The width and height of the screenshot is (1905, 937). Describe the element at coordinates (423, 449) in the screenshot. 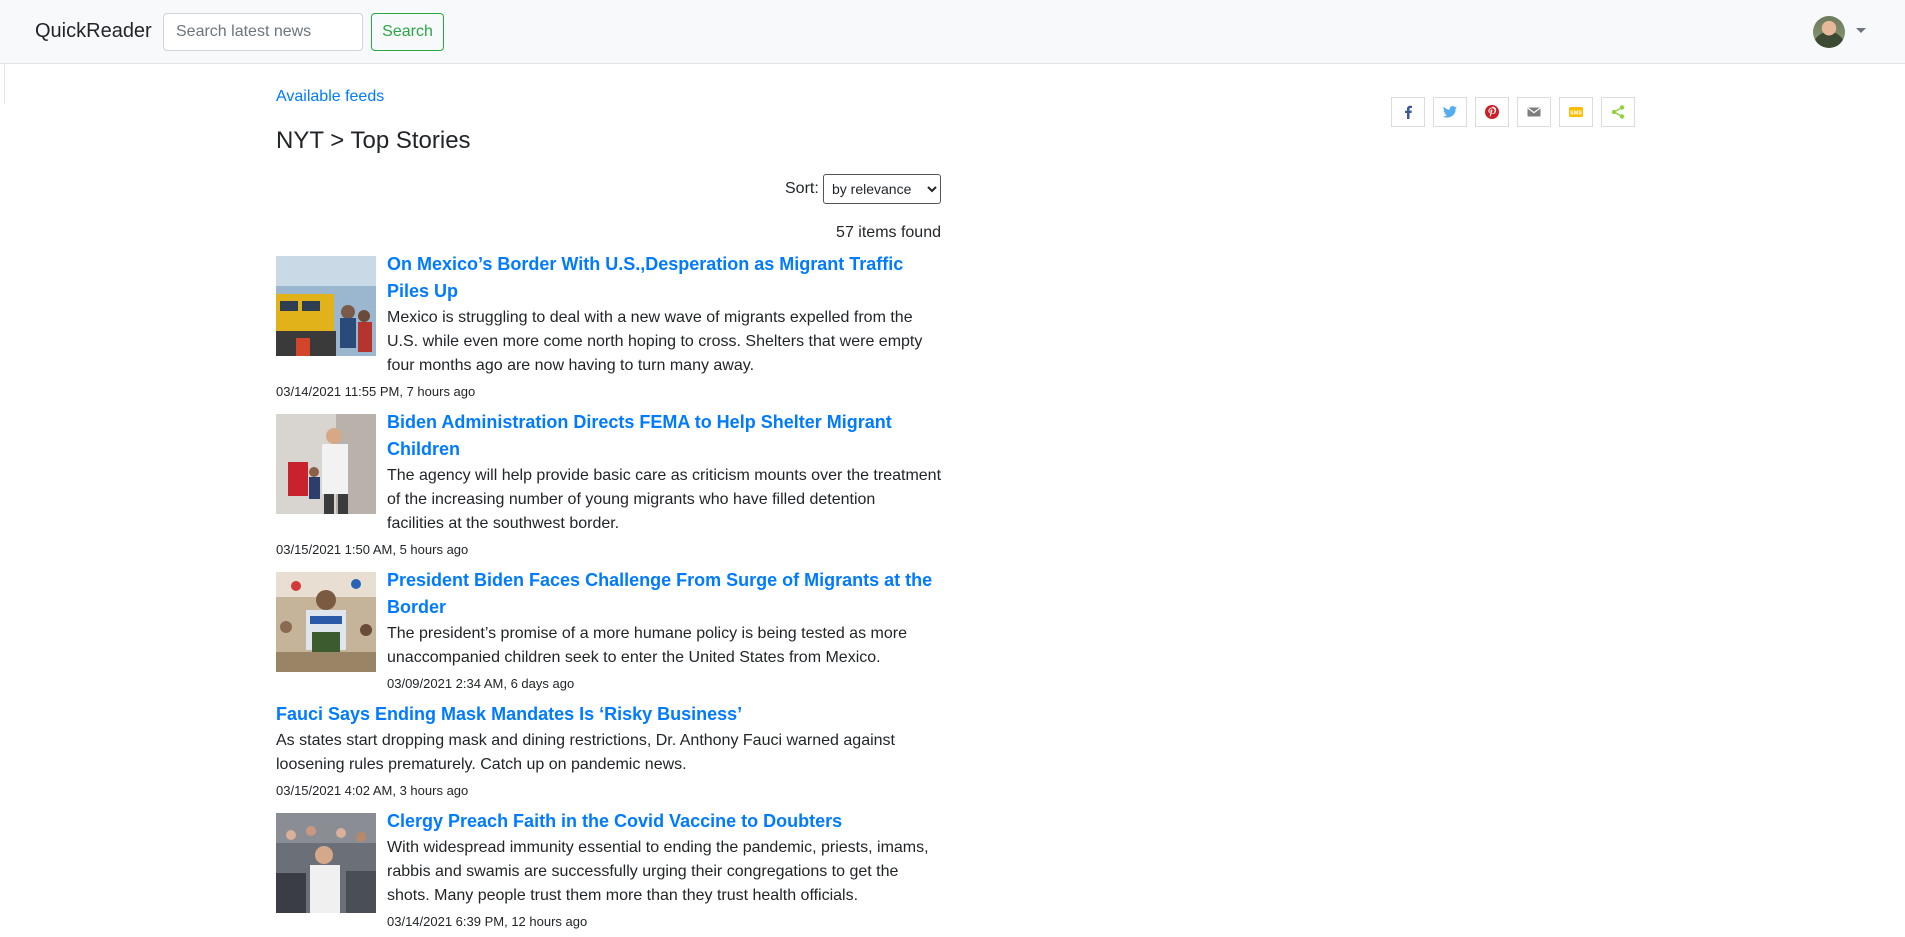

I see `article-title-line: Children` at that location.